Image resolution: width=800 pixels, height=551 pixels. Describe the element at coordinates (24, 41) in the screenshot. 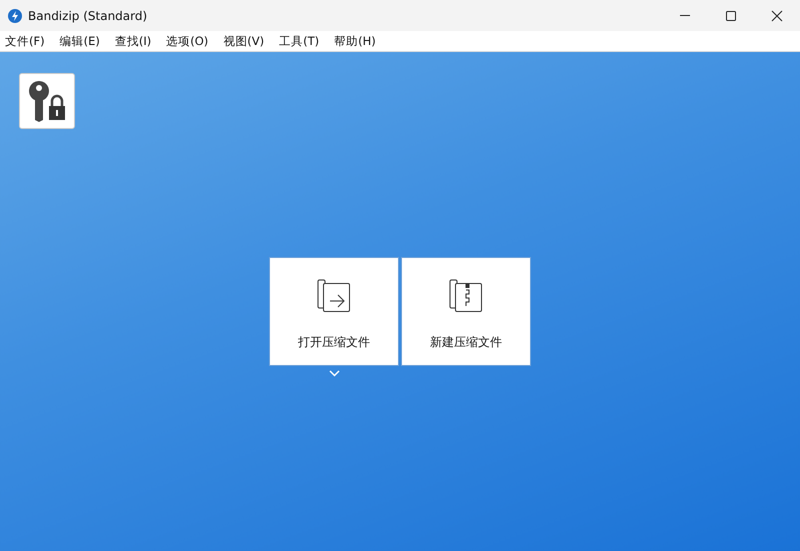

I see `menu-item: 文件(F)` at that location.